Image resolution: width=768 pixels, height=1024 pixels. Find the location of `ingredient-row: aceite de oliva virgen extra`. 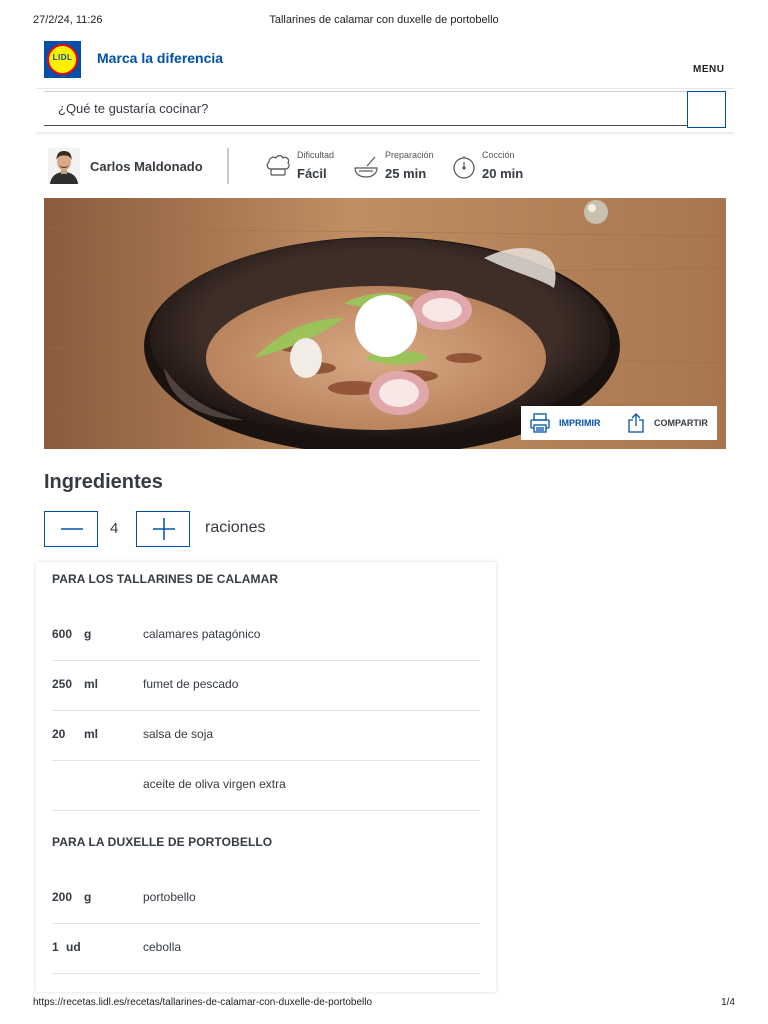

ingredient-row: aceite de oliva virgen extra is located at coordinates (266, 786).